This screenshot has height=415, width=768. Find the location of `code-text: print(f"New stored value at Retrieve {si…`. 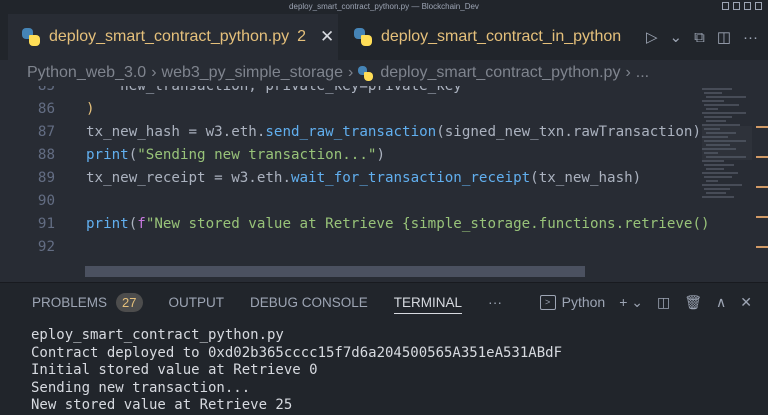

code-text: print(f"New stored value at Retrieve {si… is located at coordinates (398, 224).